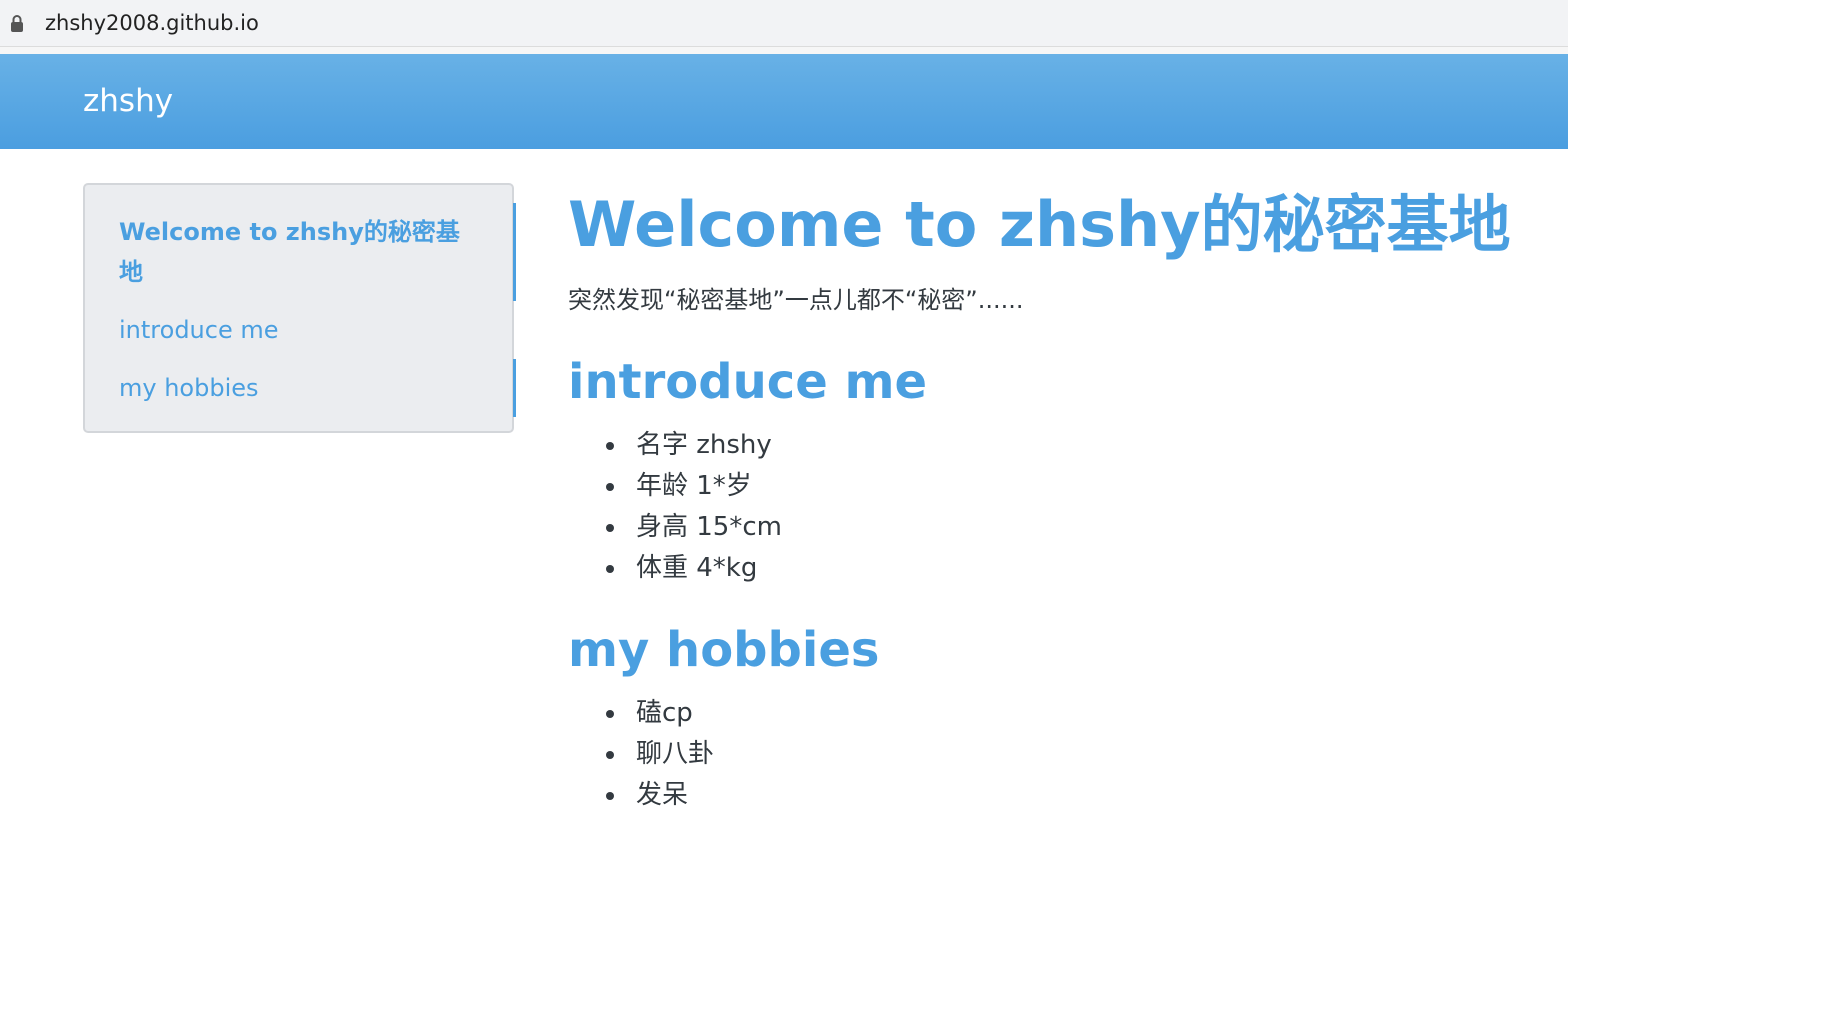 This screenshot has width=1846, height=1036. I want to click on toc-item-introduce-me: introduce me, so click(199, 330).